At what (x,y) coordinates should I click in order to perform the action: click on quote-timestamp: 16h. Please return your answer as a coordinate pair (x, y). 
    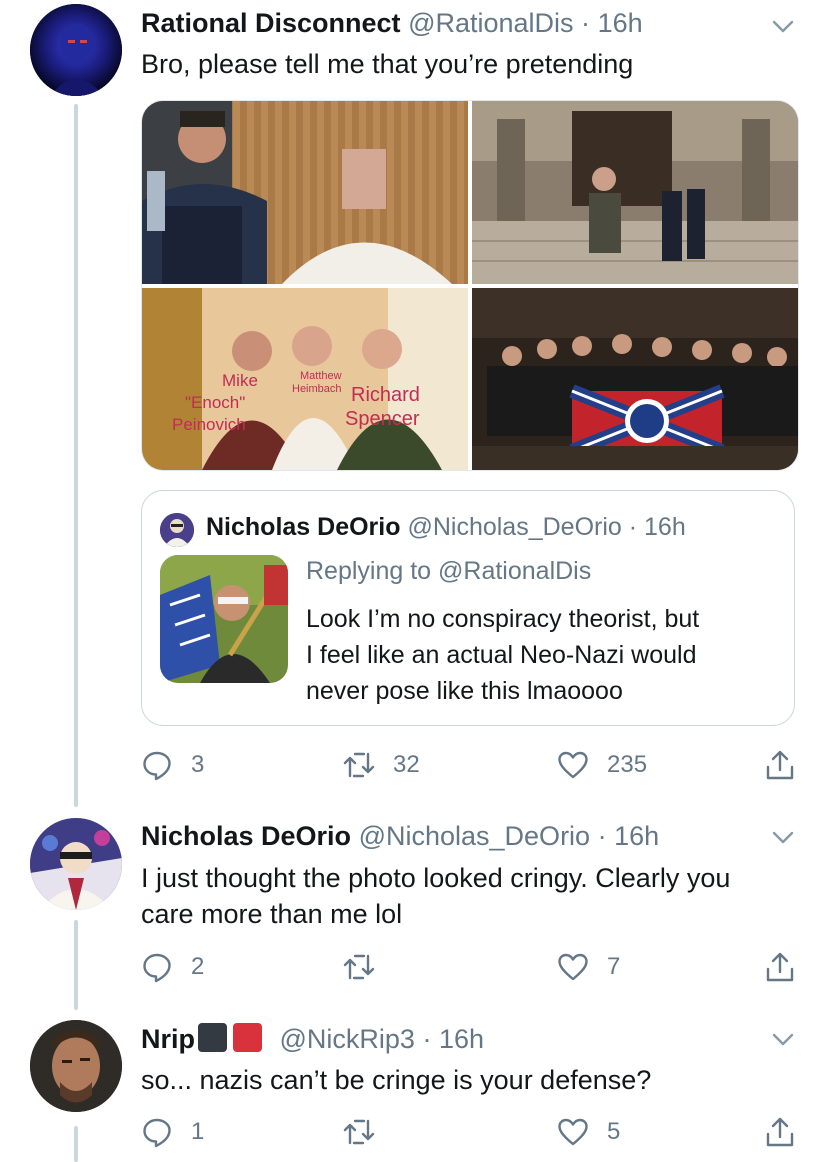
    Looking at the image, I should click on (665, 527).